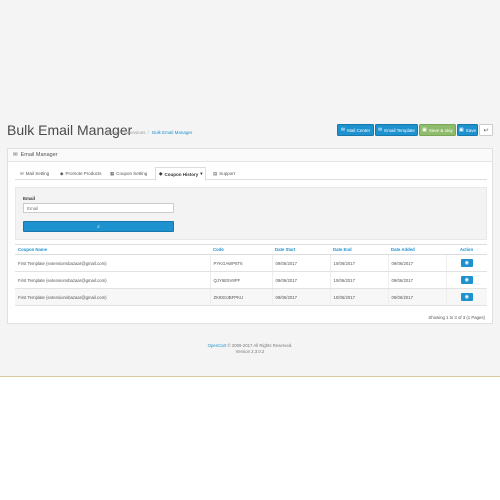 Image resolution: width=500 pixels, height=500 pixels. I want to click on tab-label: Promote Products, so click(83, 173).